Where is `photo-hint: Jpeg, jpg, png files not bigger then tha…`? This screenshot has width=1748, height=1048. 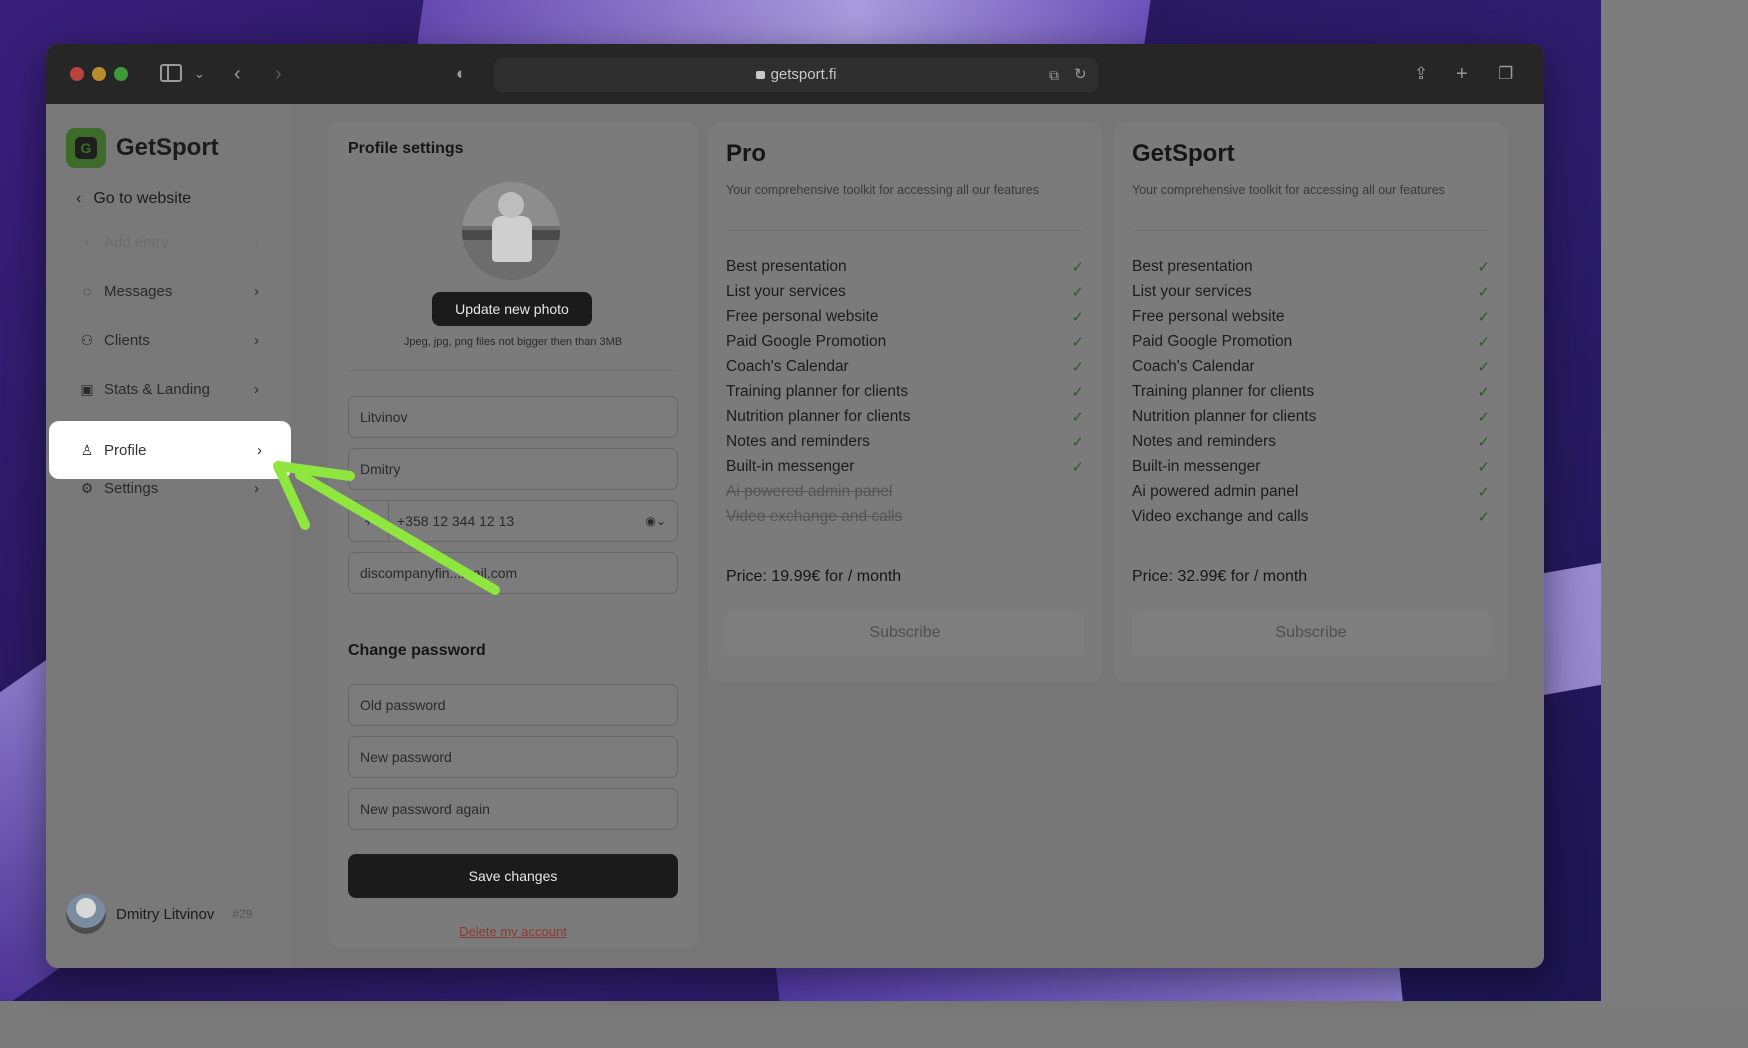 photo-hint: Jpeg, jpg, png files not bigger then tha… is located at coordinates (513, 342).